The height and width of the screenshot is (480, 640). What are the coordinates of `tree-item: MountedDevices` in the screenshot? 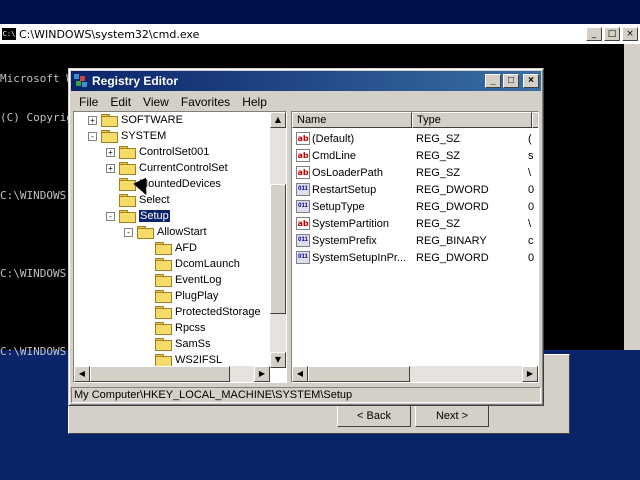 It's located at (163, 184).